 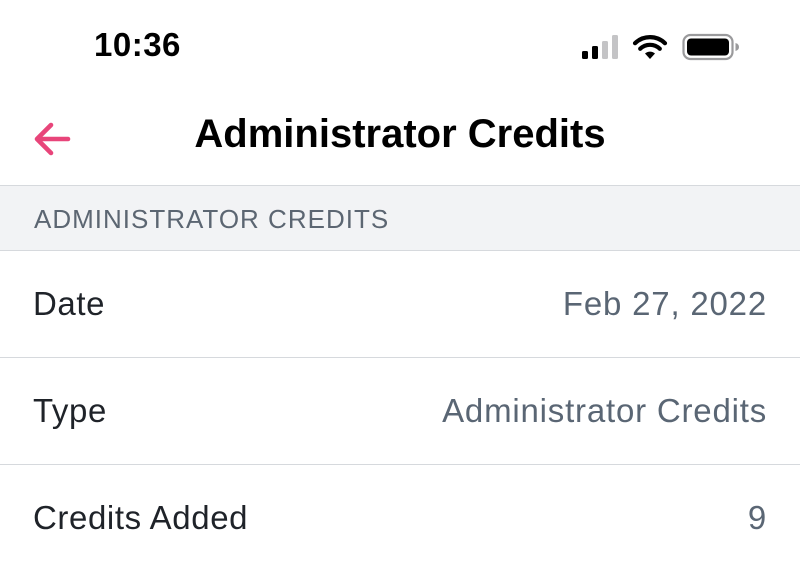 What do you see at coordinates (604, 410) in the screenshot?
I see `row-value: Administrator Credits` at bounding box center [604, 410].